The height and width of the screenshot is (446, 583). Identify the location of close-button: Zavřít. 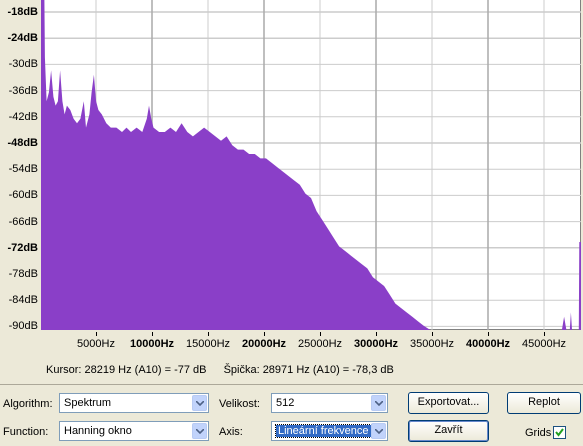
(448, 431).